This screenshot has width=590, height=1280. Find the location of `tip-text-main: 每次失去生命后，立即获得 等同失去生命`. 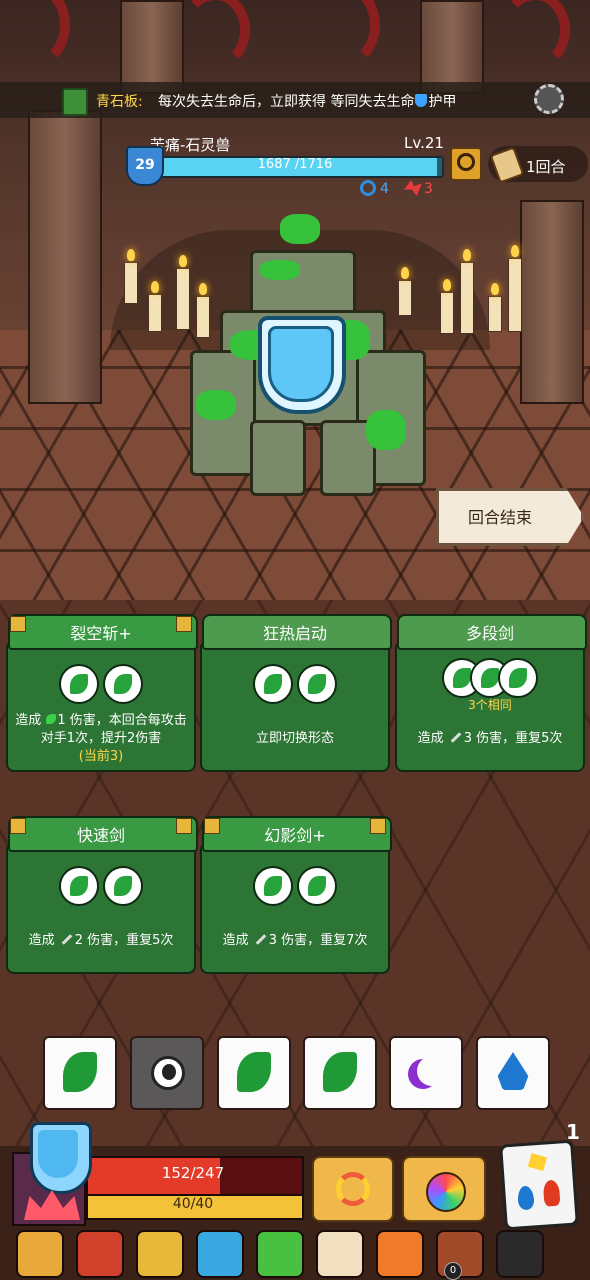

tip-text-main: 每次失去生命后，立即获得 等同失去生命 is located at coordinates (286, 102).